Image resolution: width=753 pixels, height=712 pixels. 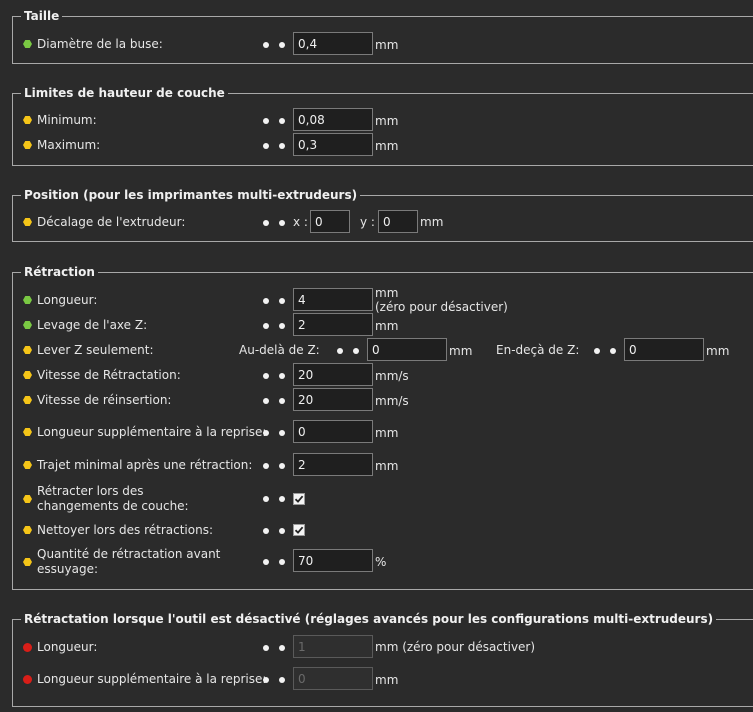 What do you see at coordinates (333, 646) in the screenshot?
I see `toolchange-length-input` at bounding box center [333, 646].